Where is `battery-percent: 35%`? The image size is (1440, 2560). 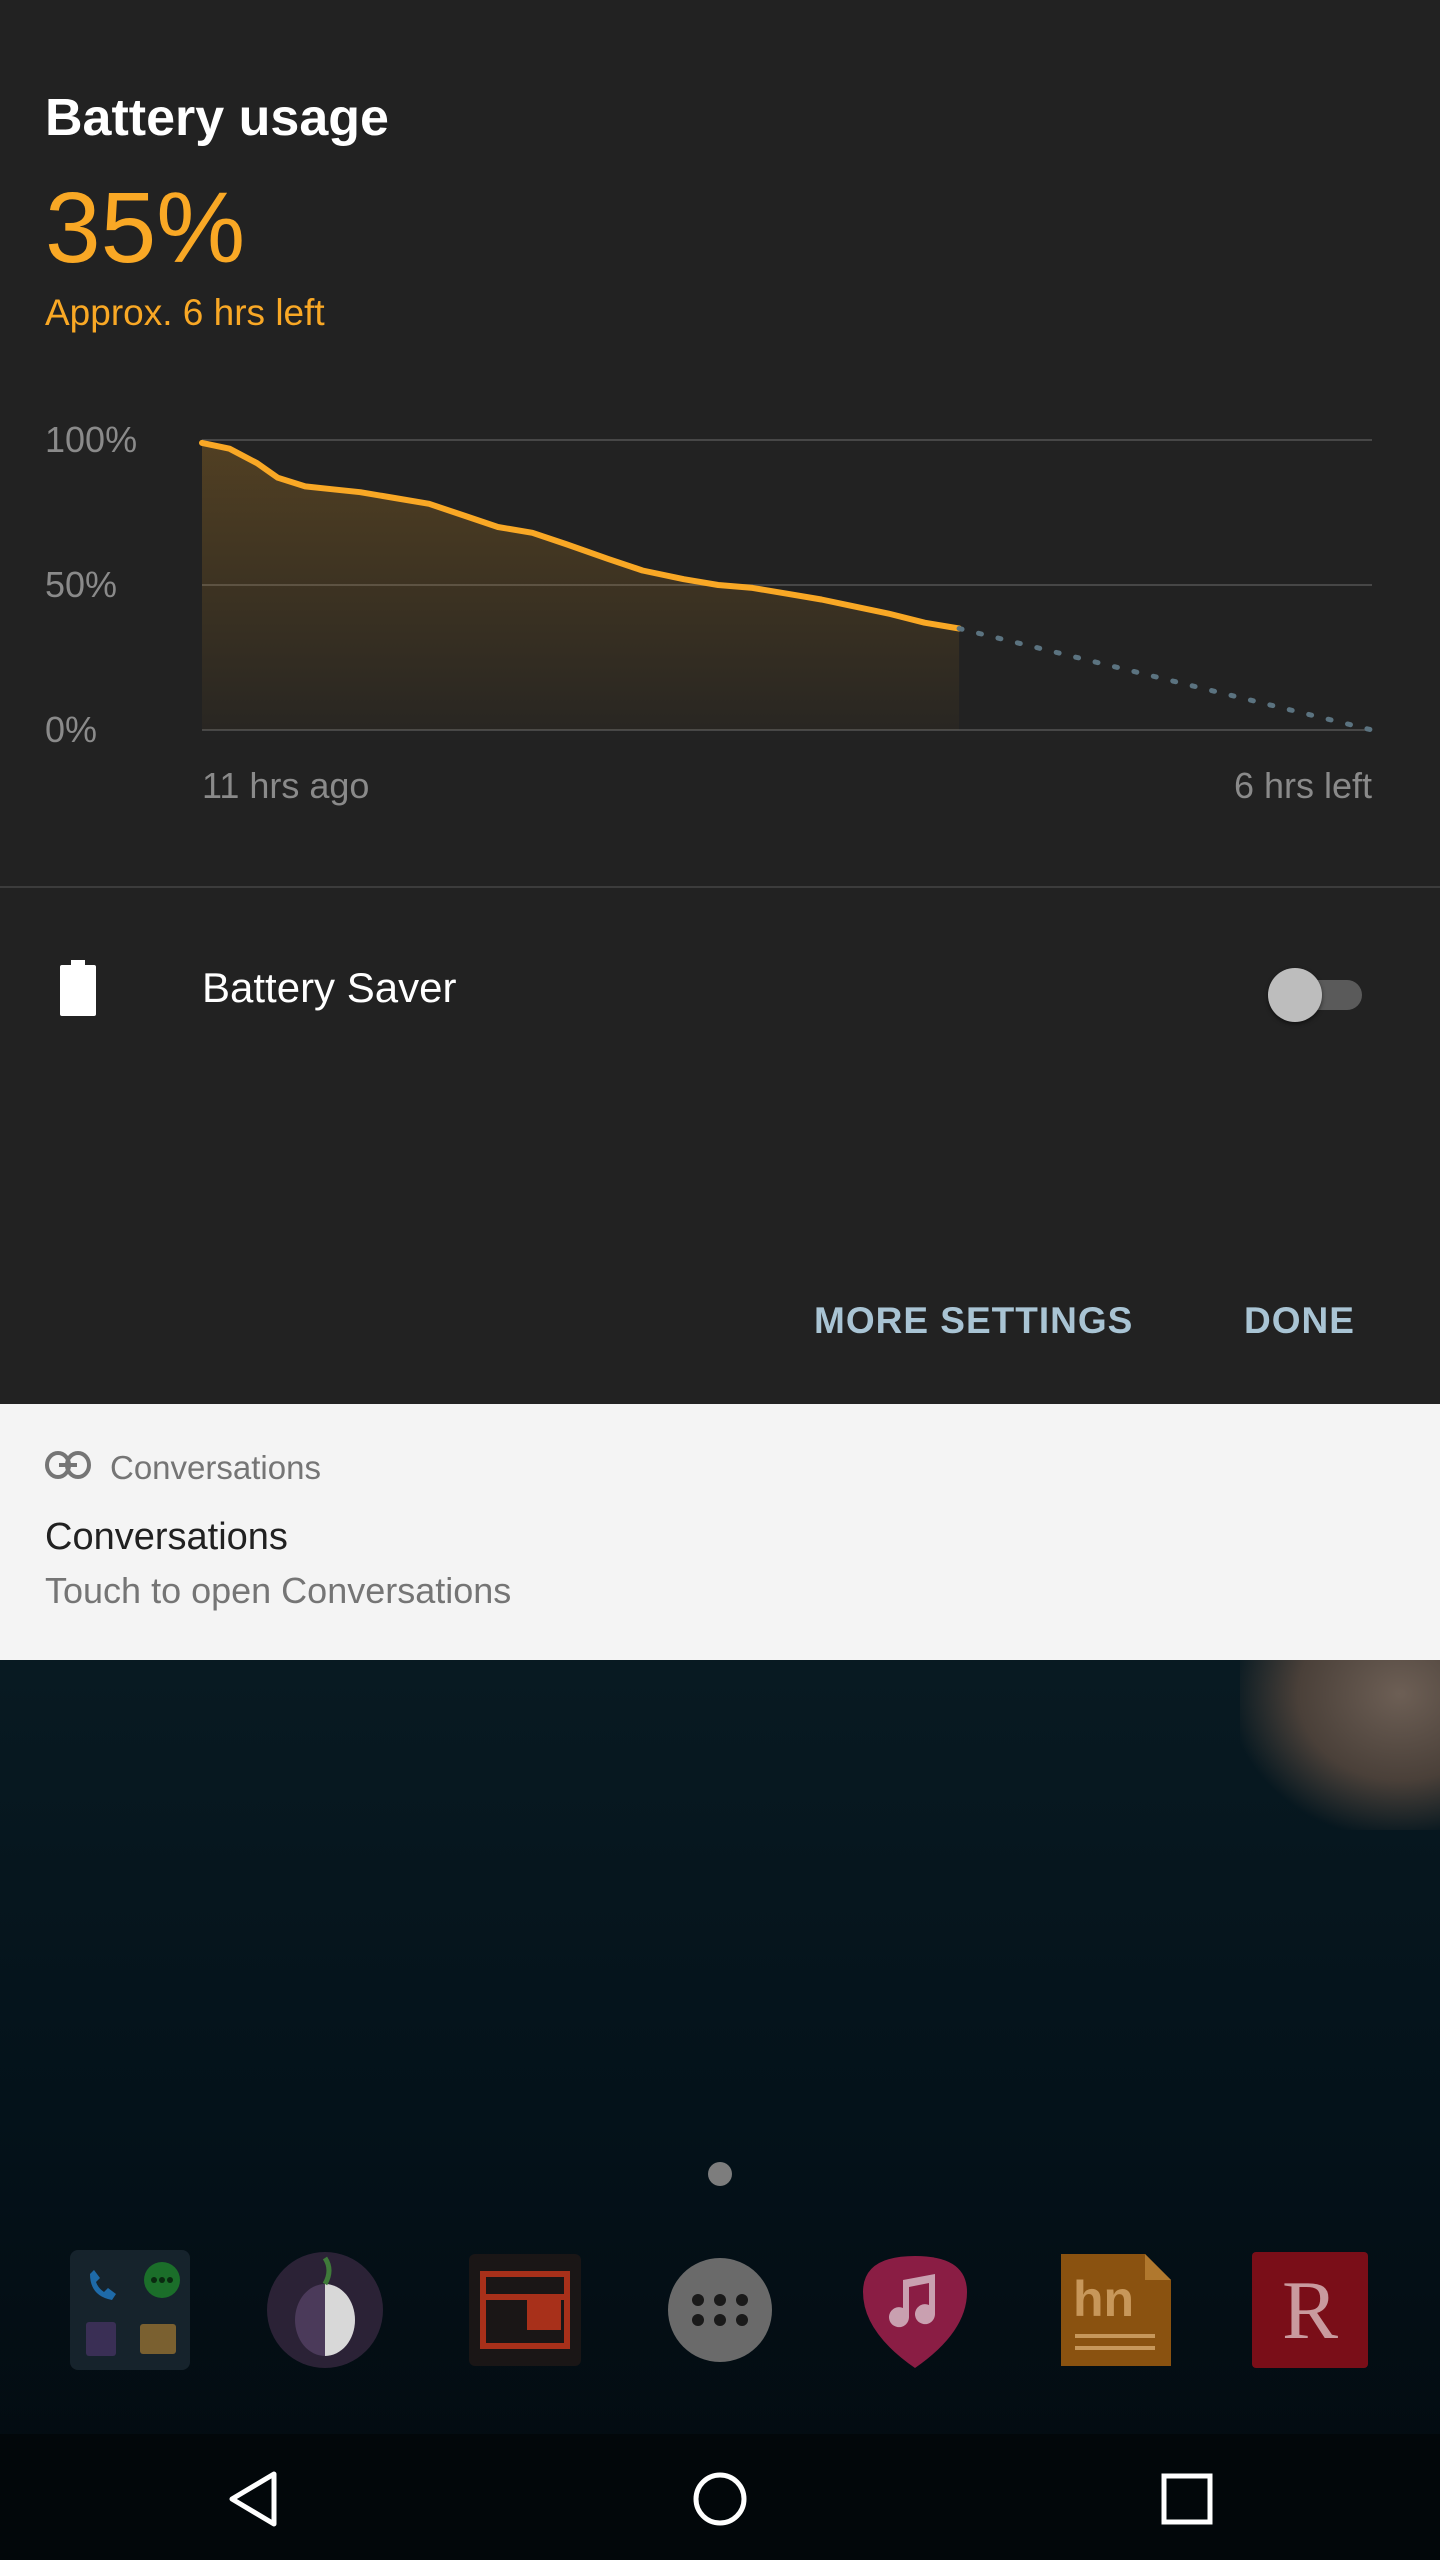
battery-percent: 35% is located at coordinates (145, 228).